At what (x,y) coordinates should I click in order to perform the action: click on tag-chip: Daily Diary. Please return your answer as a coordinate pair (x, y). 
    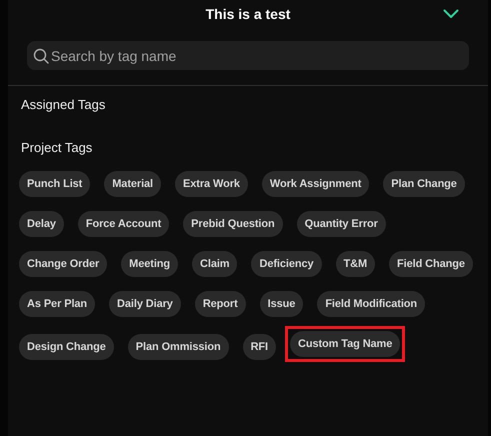
    Looking at the image, I should click on (145, 304).